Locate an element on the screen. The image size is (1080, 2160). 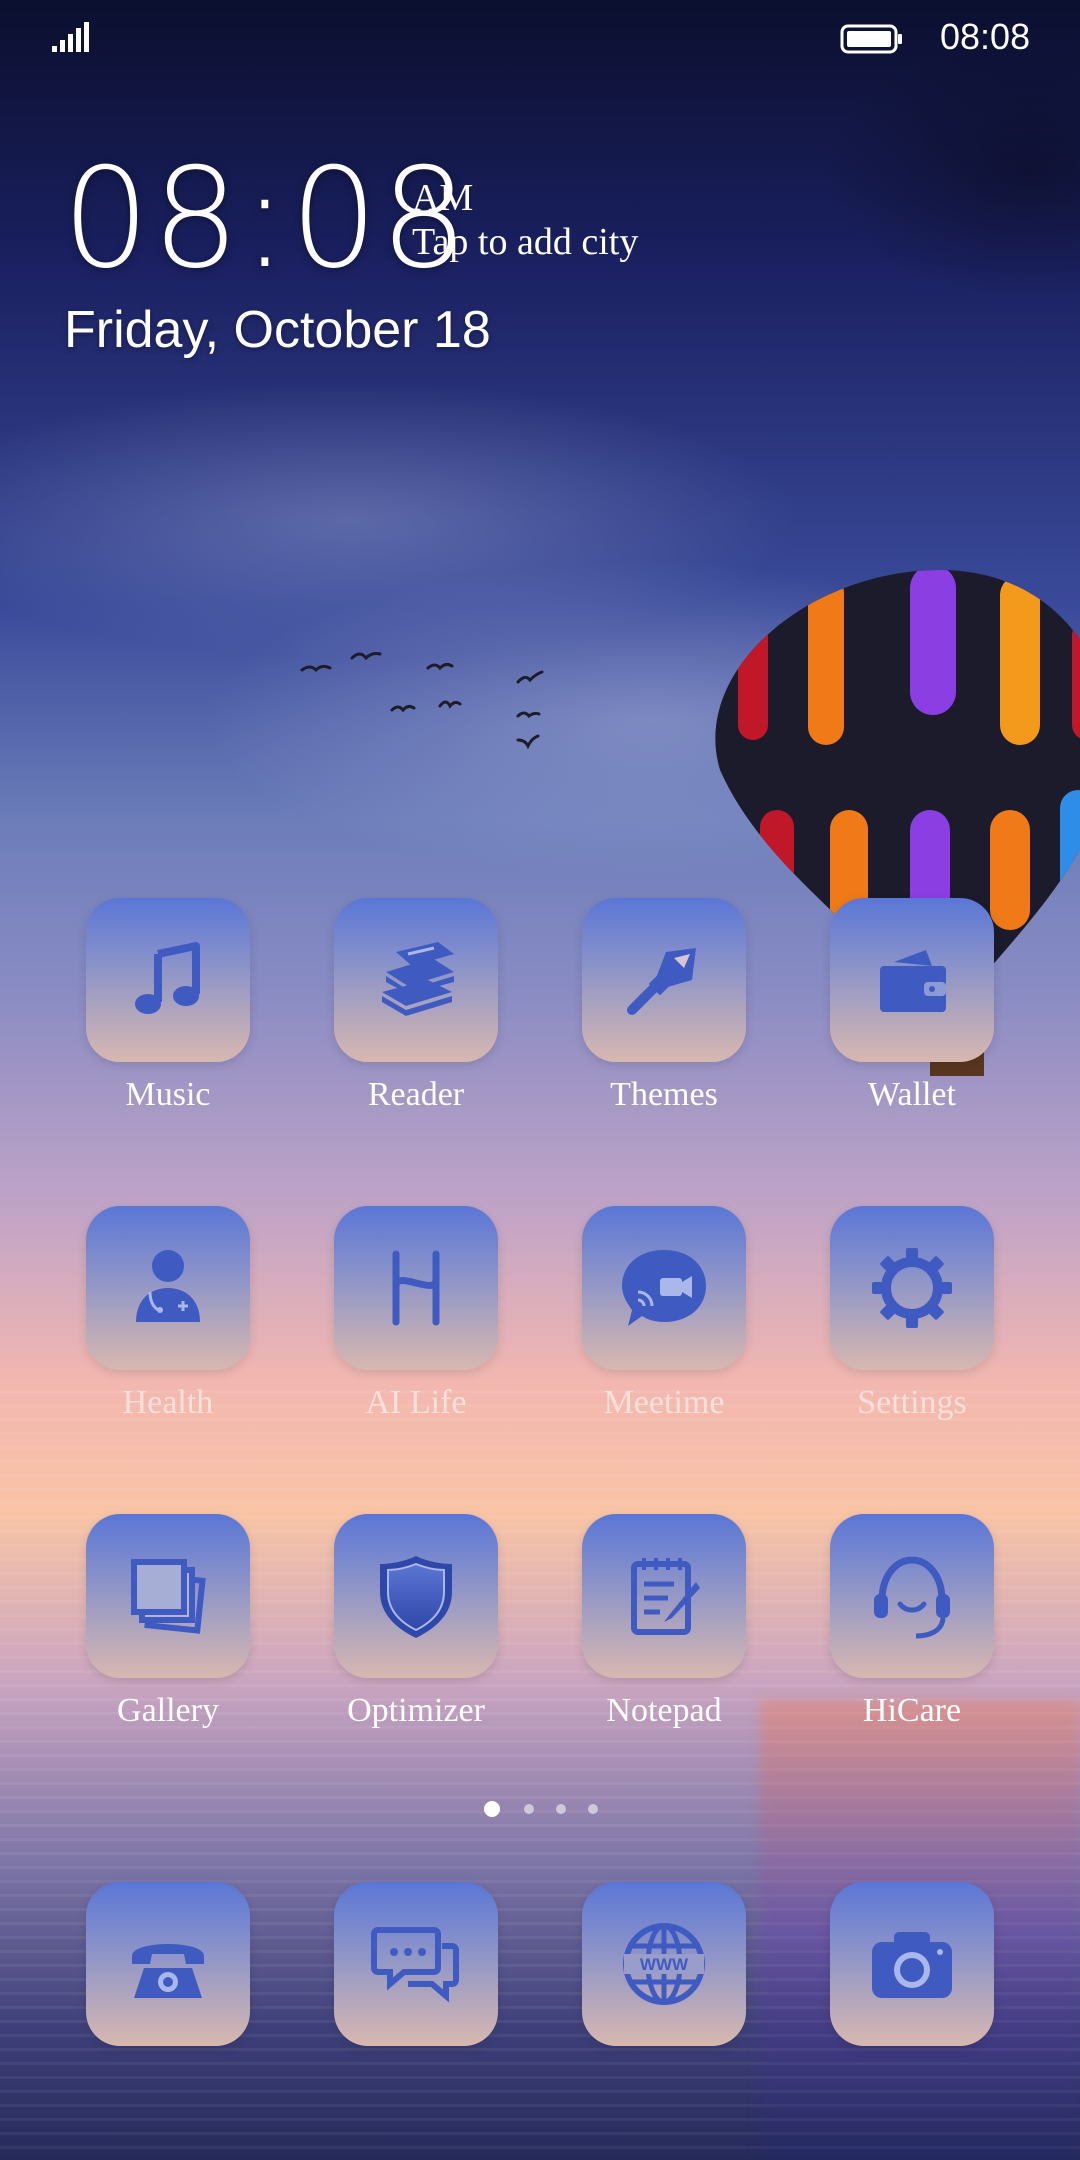
phone-icon is located at coordinates (168, 1971).